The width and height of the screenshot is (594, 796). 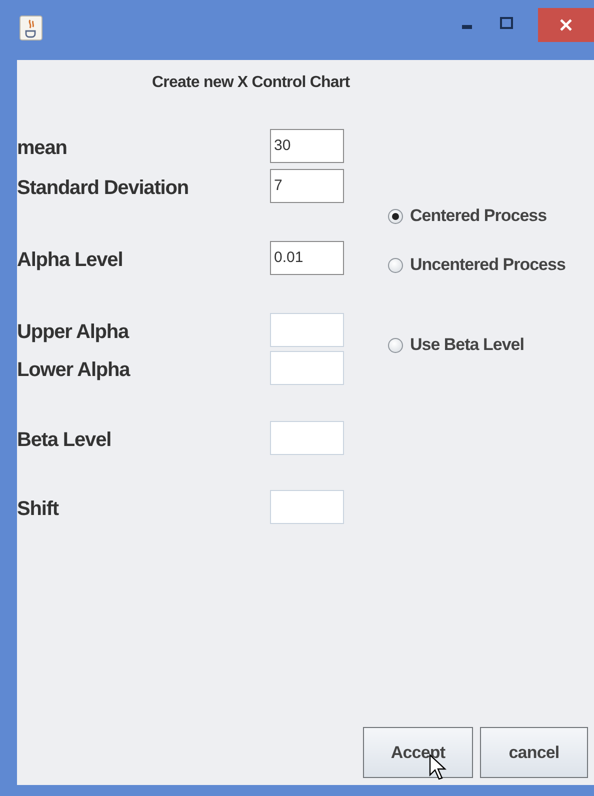 I want to click on cup-icon, so click(x=31, y=28).